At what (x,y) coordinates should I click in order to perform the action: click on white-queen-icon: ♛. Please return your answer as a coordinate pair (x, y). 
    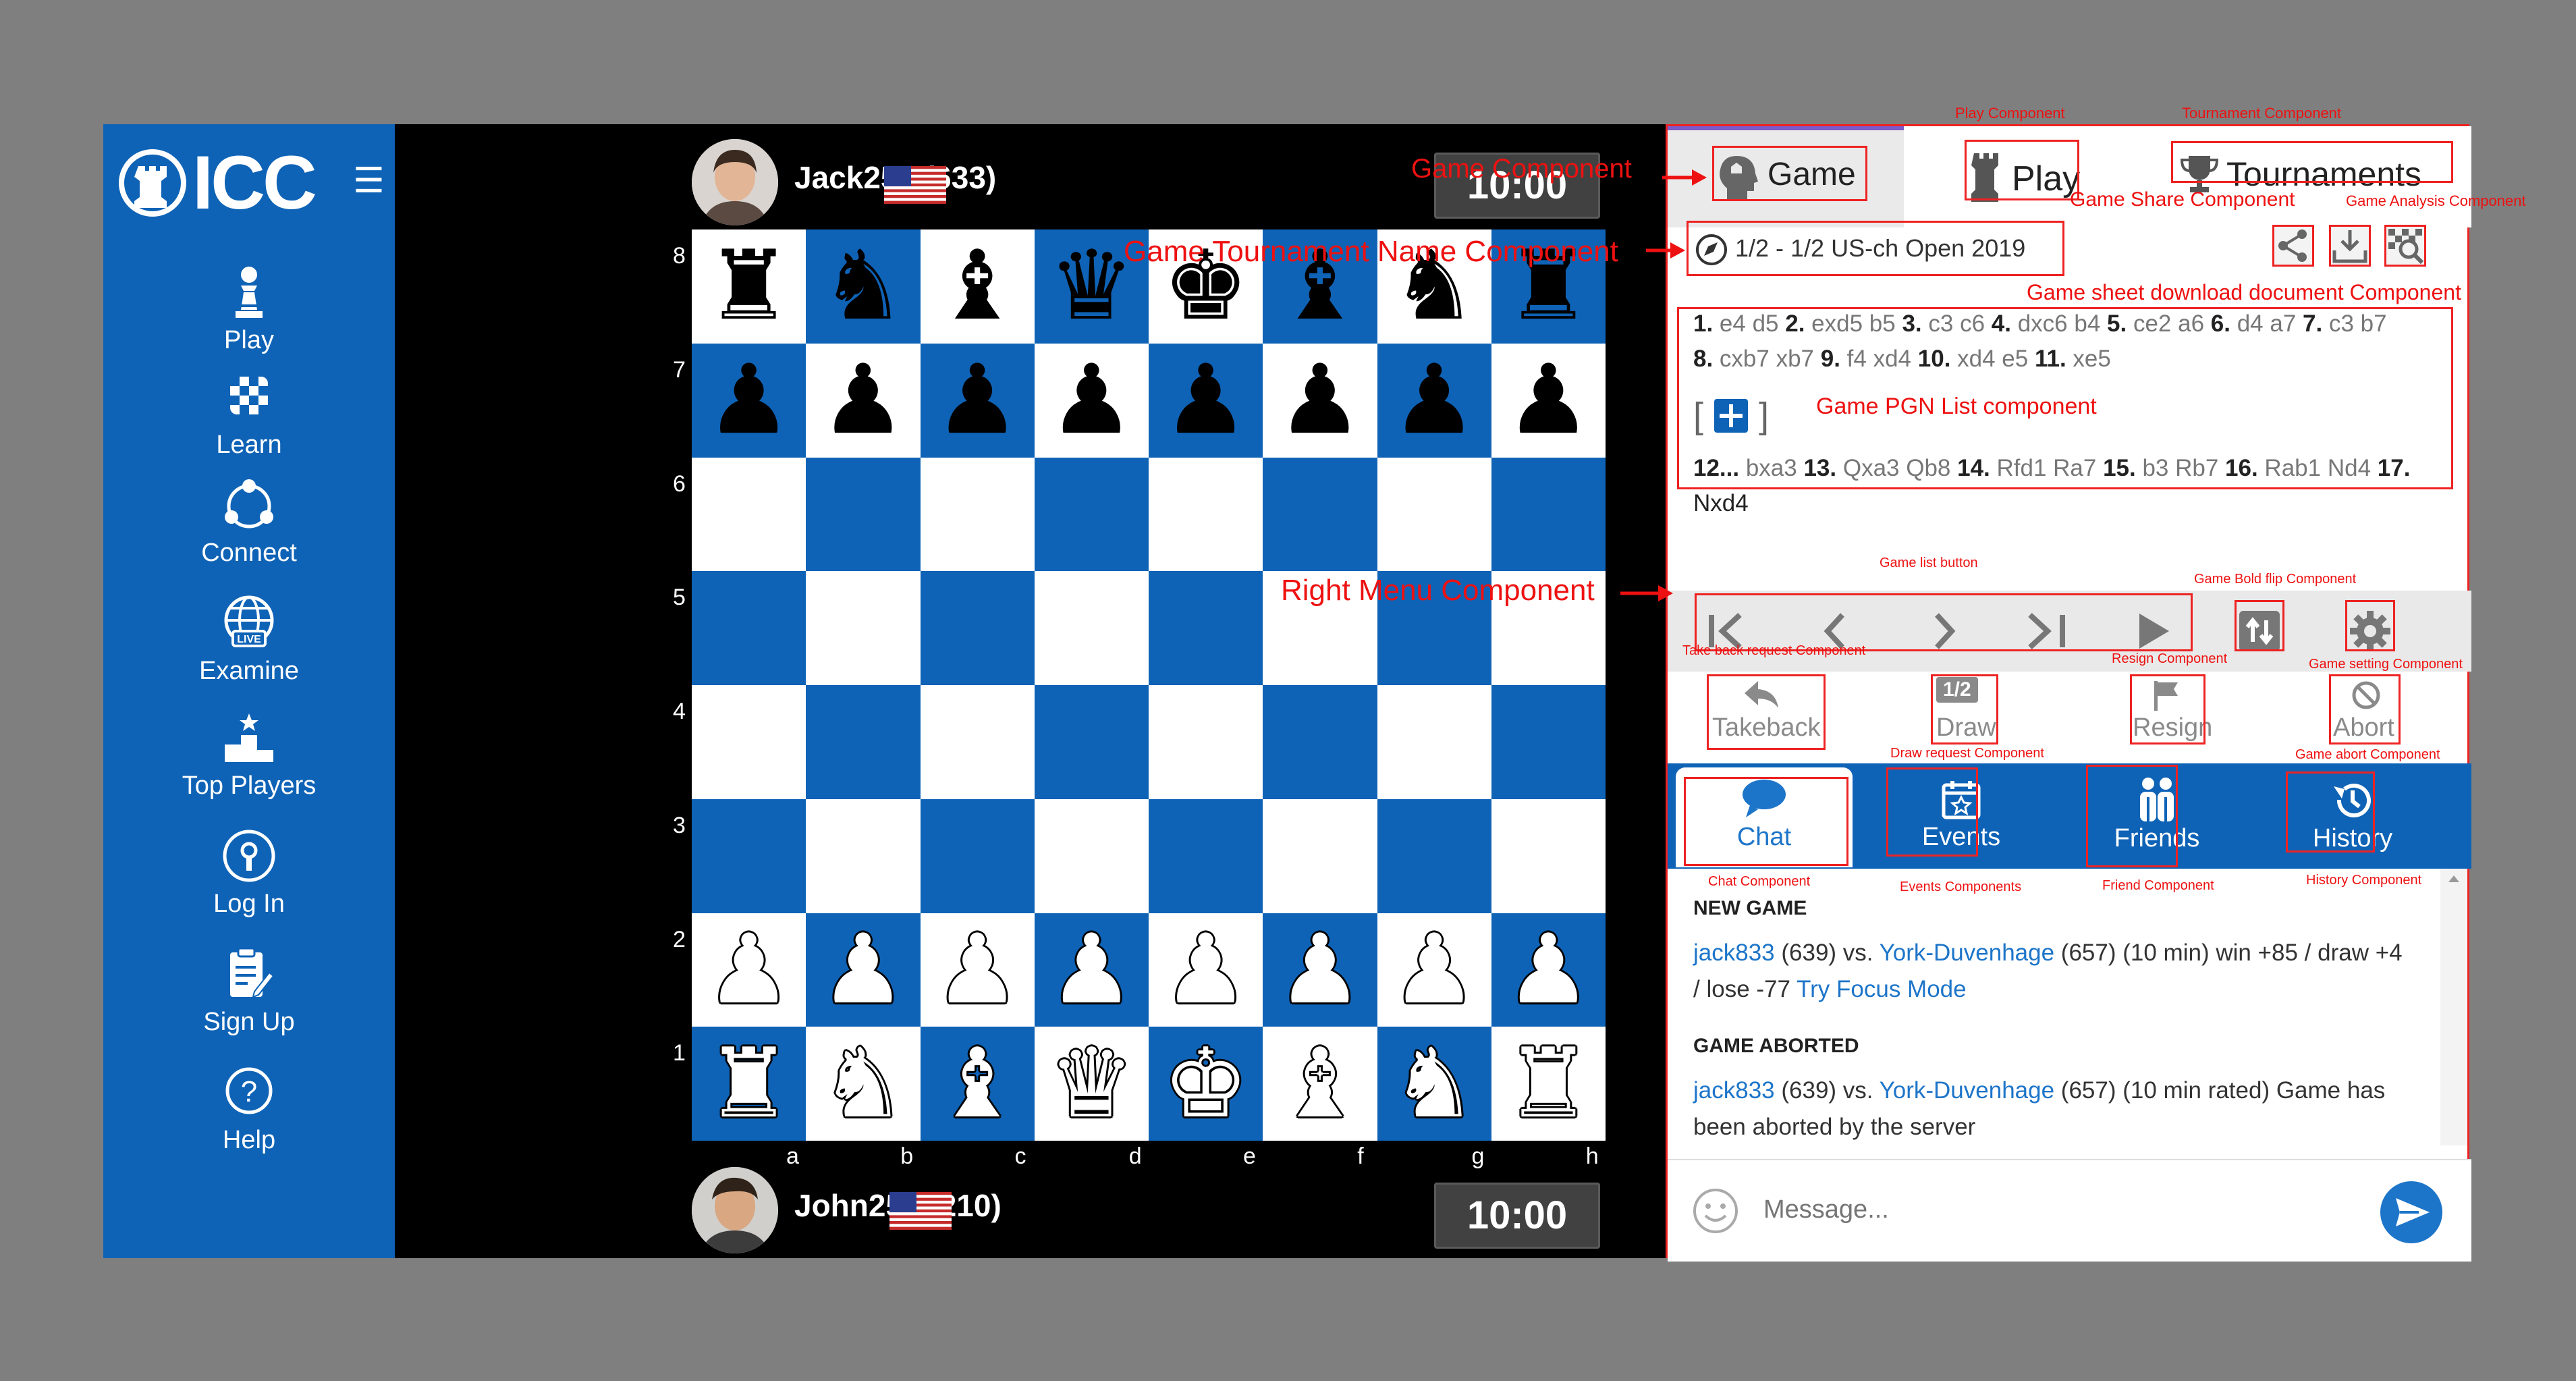
    Looking at the image, I should click on (1091, 1083).